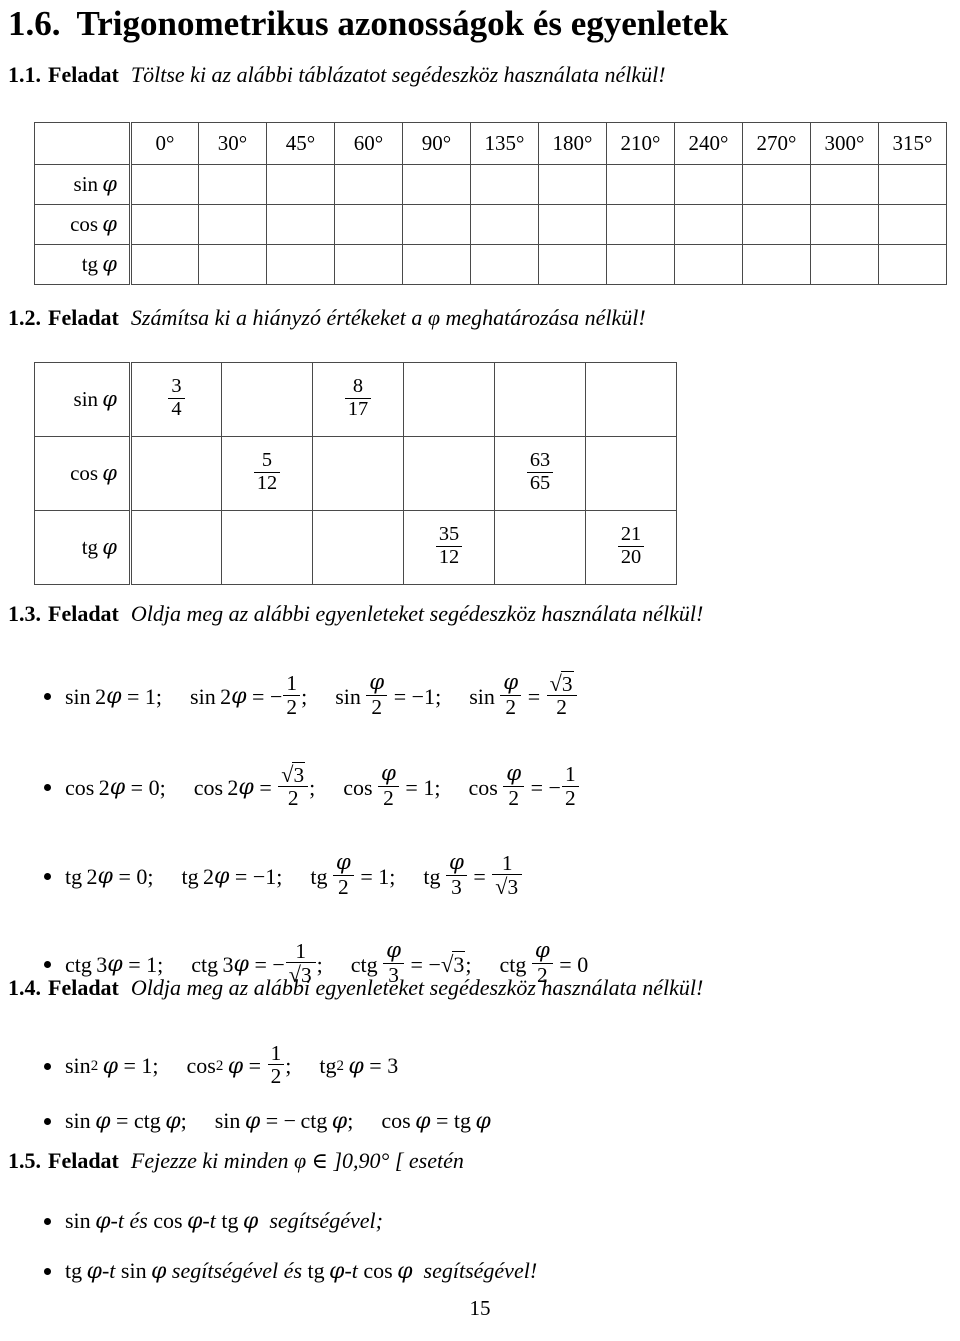  I want to click on equation: tg φ2 = 1;, so click(353, 874).